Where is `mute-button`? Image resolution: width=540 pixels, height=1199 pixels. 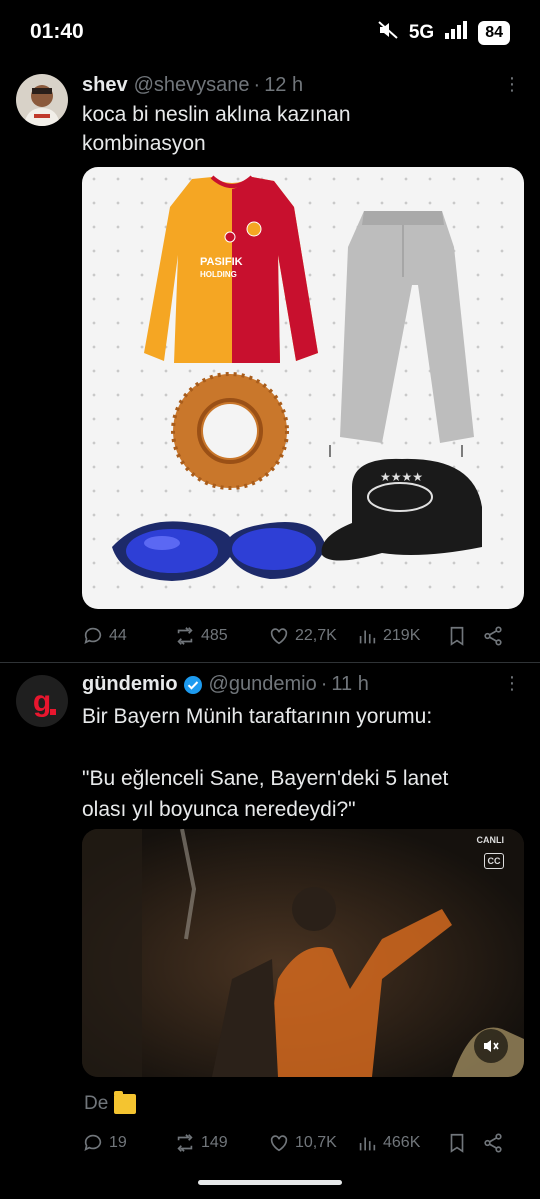
mute-button is located at coordinates (491, 1046).